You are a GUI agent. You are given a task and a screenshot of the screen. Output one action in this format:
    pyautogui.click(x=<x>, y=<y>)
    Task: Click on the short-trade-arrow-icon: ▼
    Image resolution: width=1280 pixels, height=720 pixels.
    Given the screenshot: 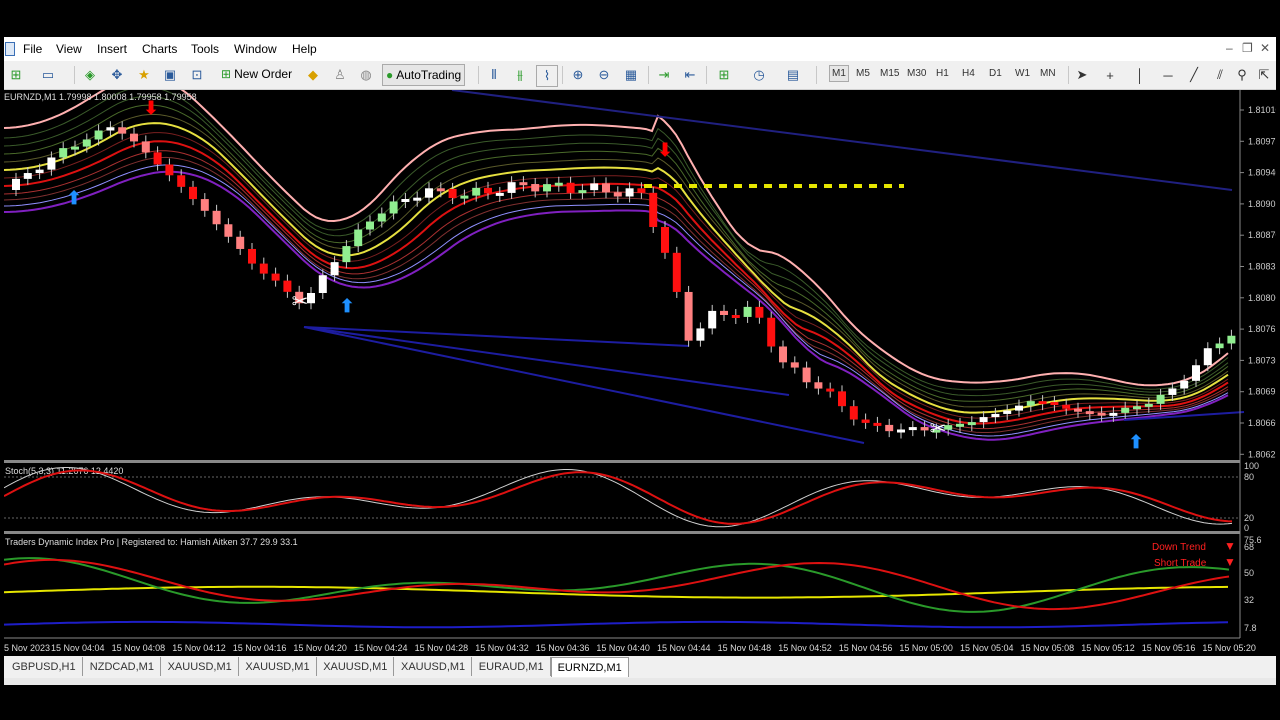 What is the action you would take?
    pyautogui.click(x=1230, y=562)
    